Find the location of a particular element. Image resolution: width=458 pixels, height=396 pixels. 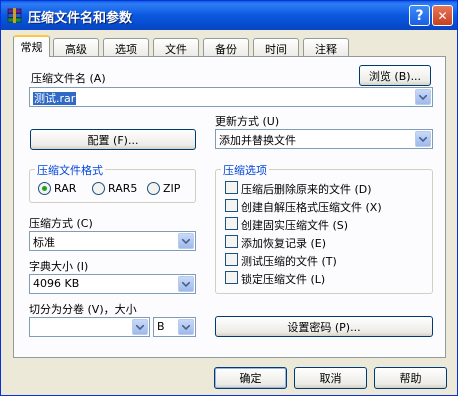

tab-time: 时间 is located at coordinates (276, 47).